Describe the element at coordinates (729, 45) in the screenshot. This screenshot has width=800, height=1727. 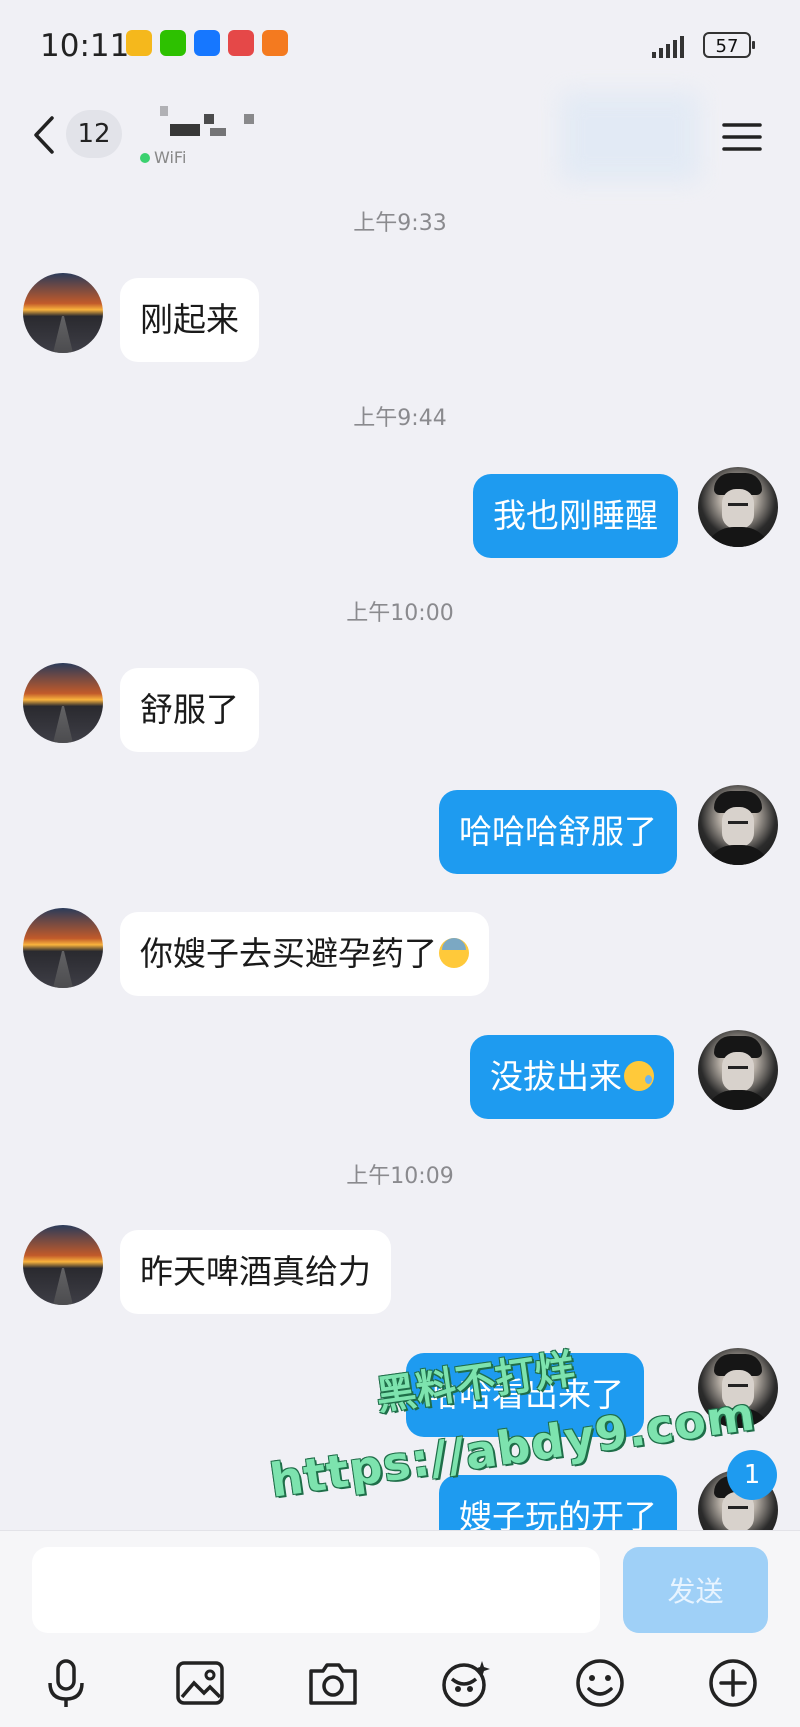
I see `battery-icon: 57` at that location.